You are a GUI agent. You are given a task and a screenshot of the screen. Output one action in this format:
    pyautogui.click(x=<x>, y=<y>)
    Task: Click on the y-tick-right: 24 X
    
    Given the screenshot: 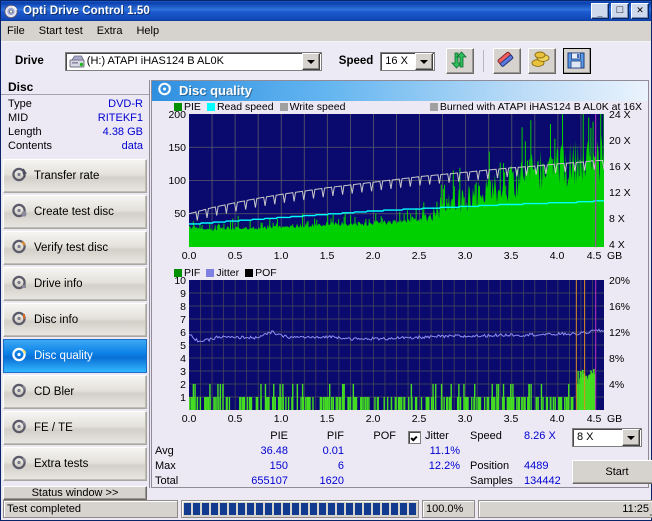 What is the action you would take?
    pyautogui.click(x=620, y=114)
    